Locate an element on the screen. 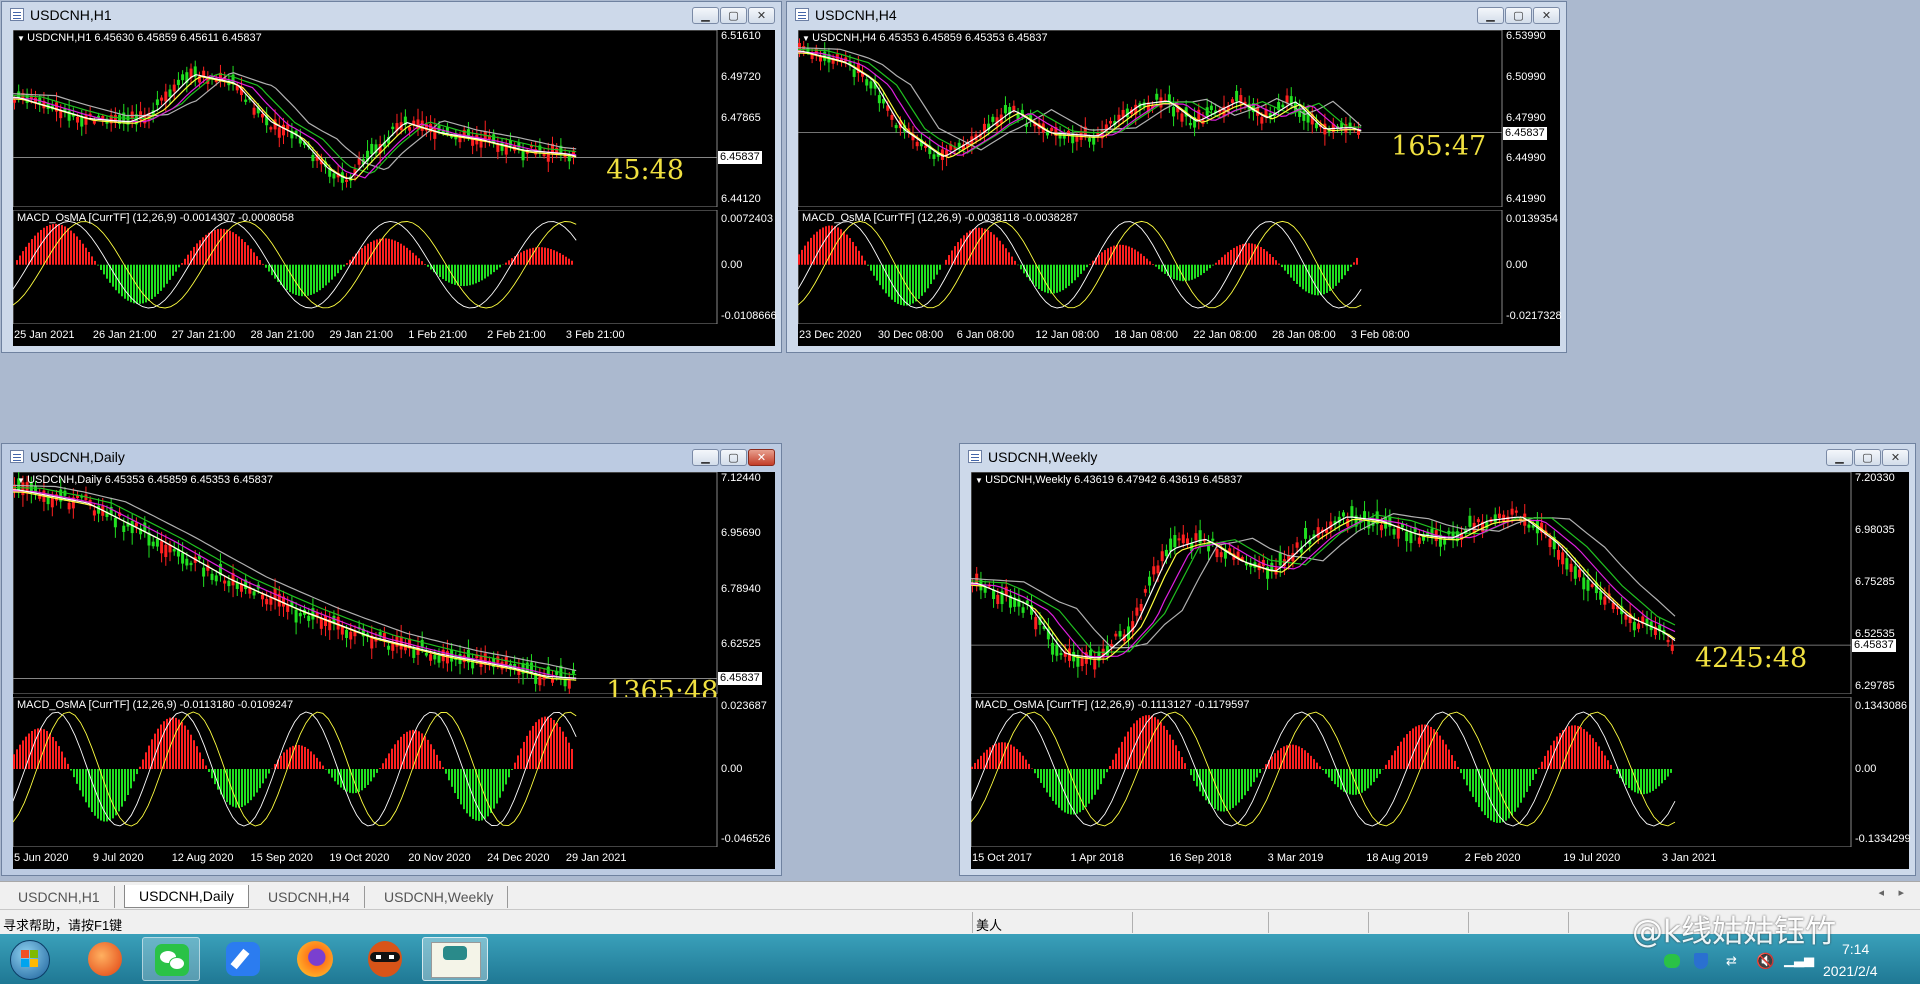  price-axis-label: 6.53990 is located at coordinates (1526, 36).